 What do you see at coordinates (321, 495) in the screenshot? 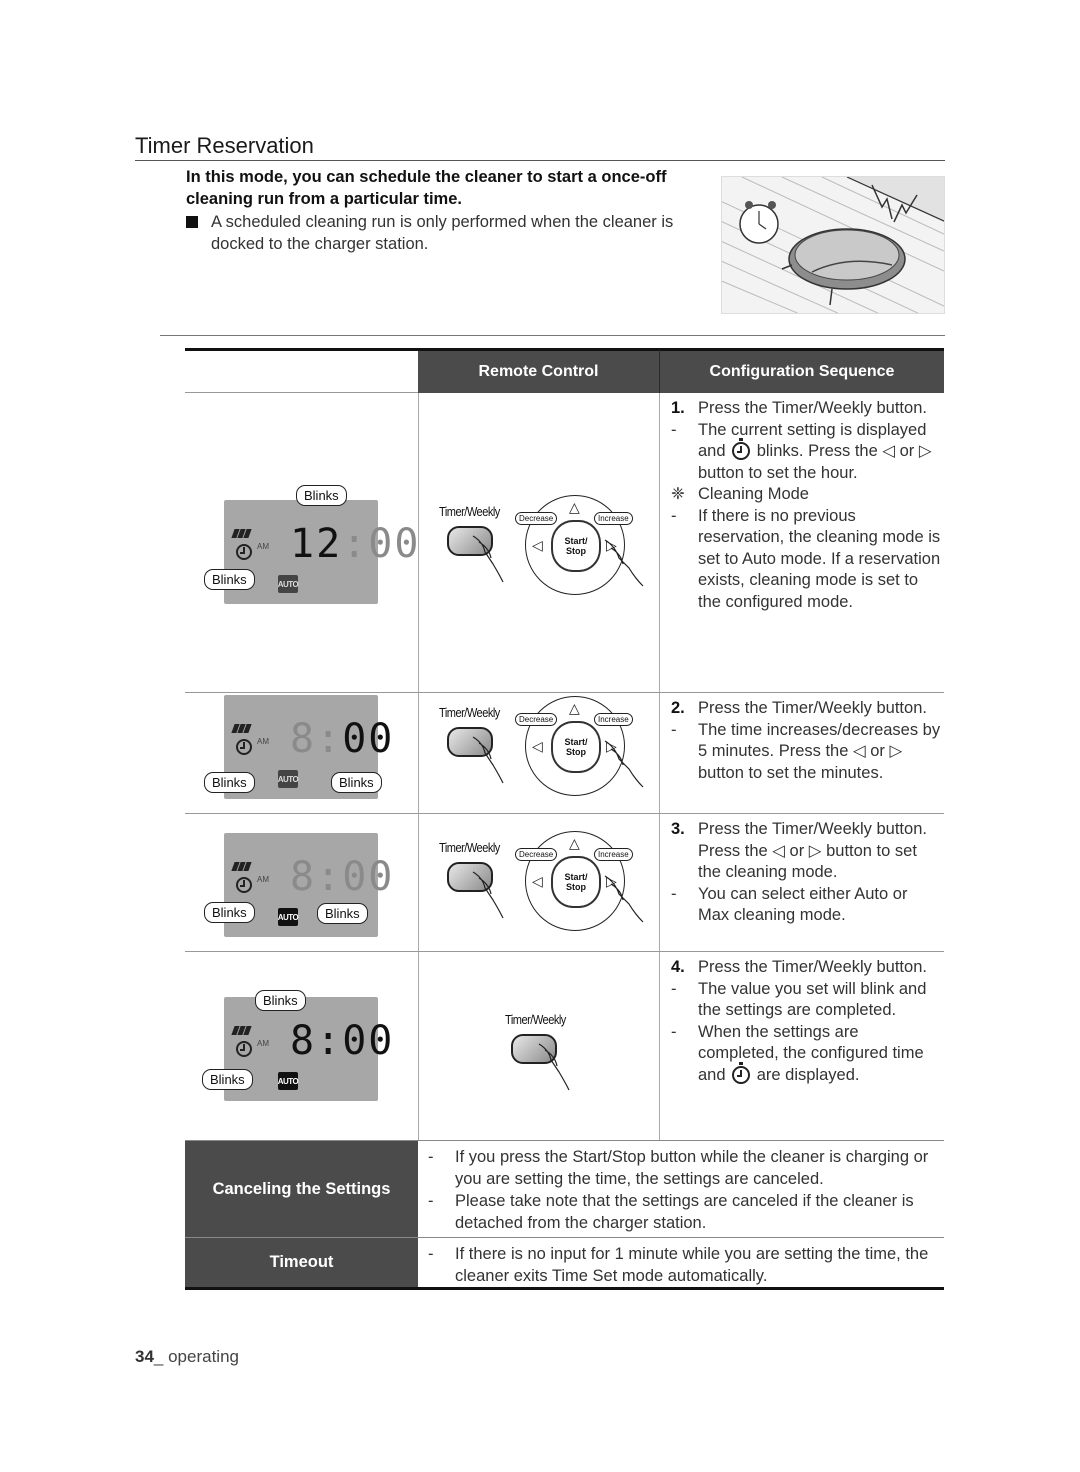
I see `blinks-callout-time: Blinks` at bounding box center [321, 495].